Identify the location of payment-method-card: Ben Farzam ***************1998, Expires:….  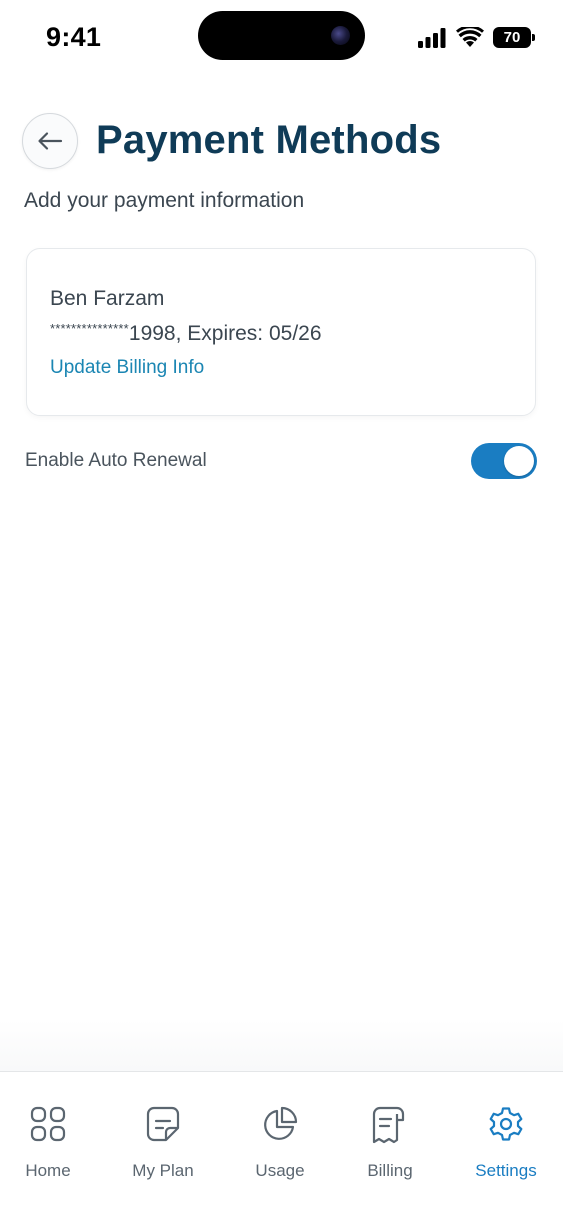
(281, 332).